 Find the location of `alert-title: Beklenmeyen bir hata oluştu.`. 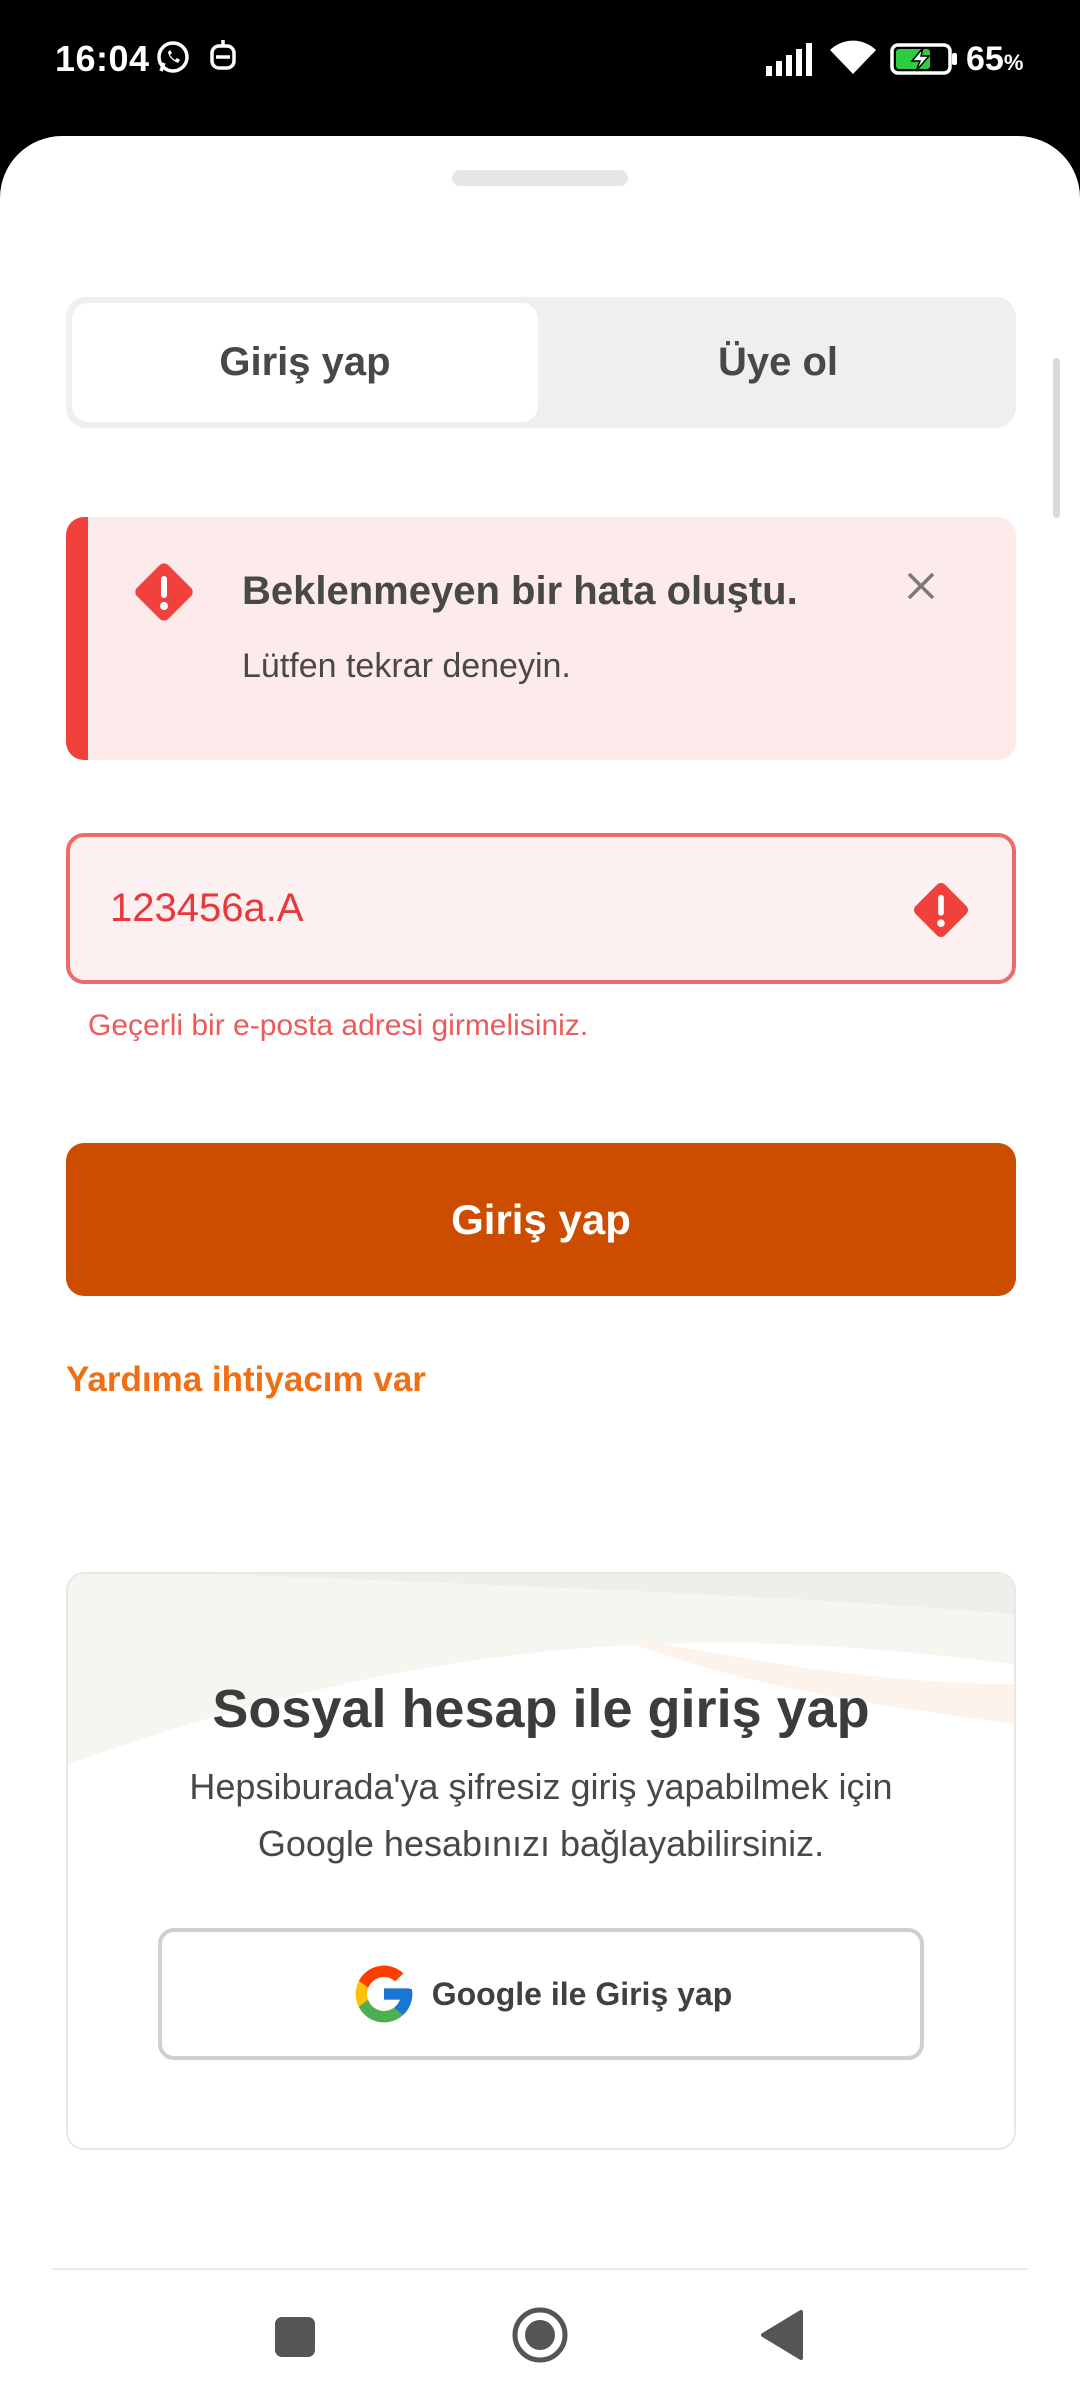

alert-title: Beklenmeyen bir hata oluştu. is located at coordinates (520, 591).